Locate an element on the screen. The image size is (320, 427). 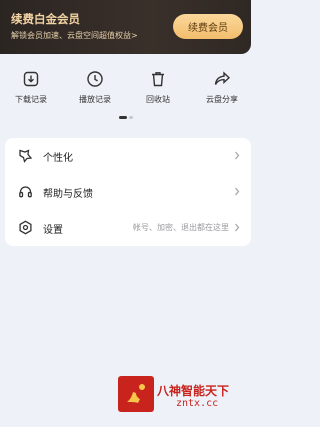
menu-label: 帮助与反馈 is located at coordinates (68, 194).